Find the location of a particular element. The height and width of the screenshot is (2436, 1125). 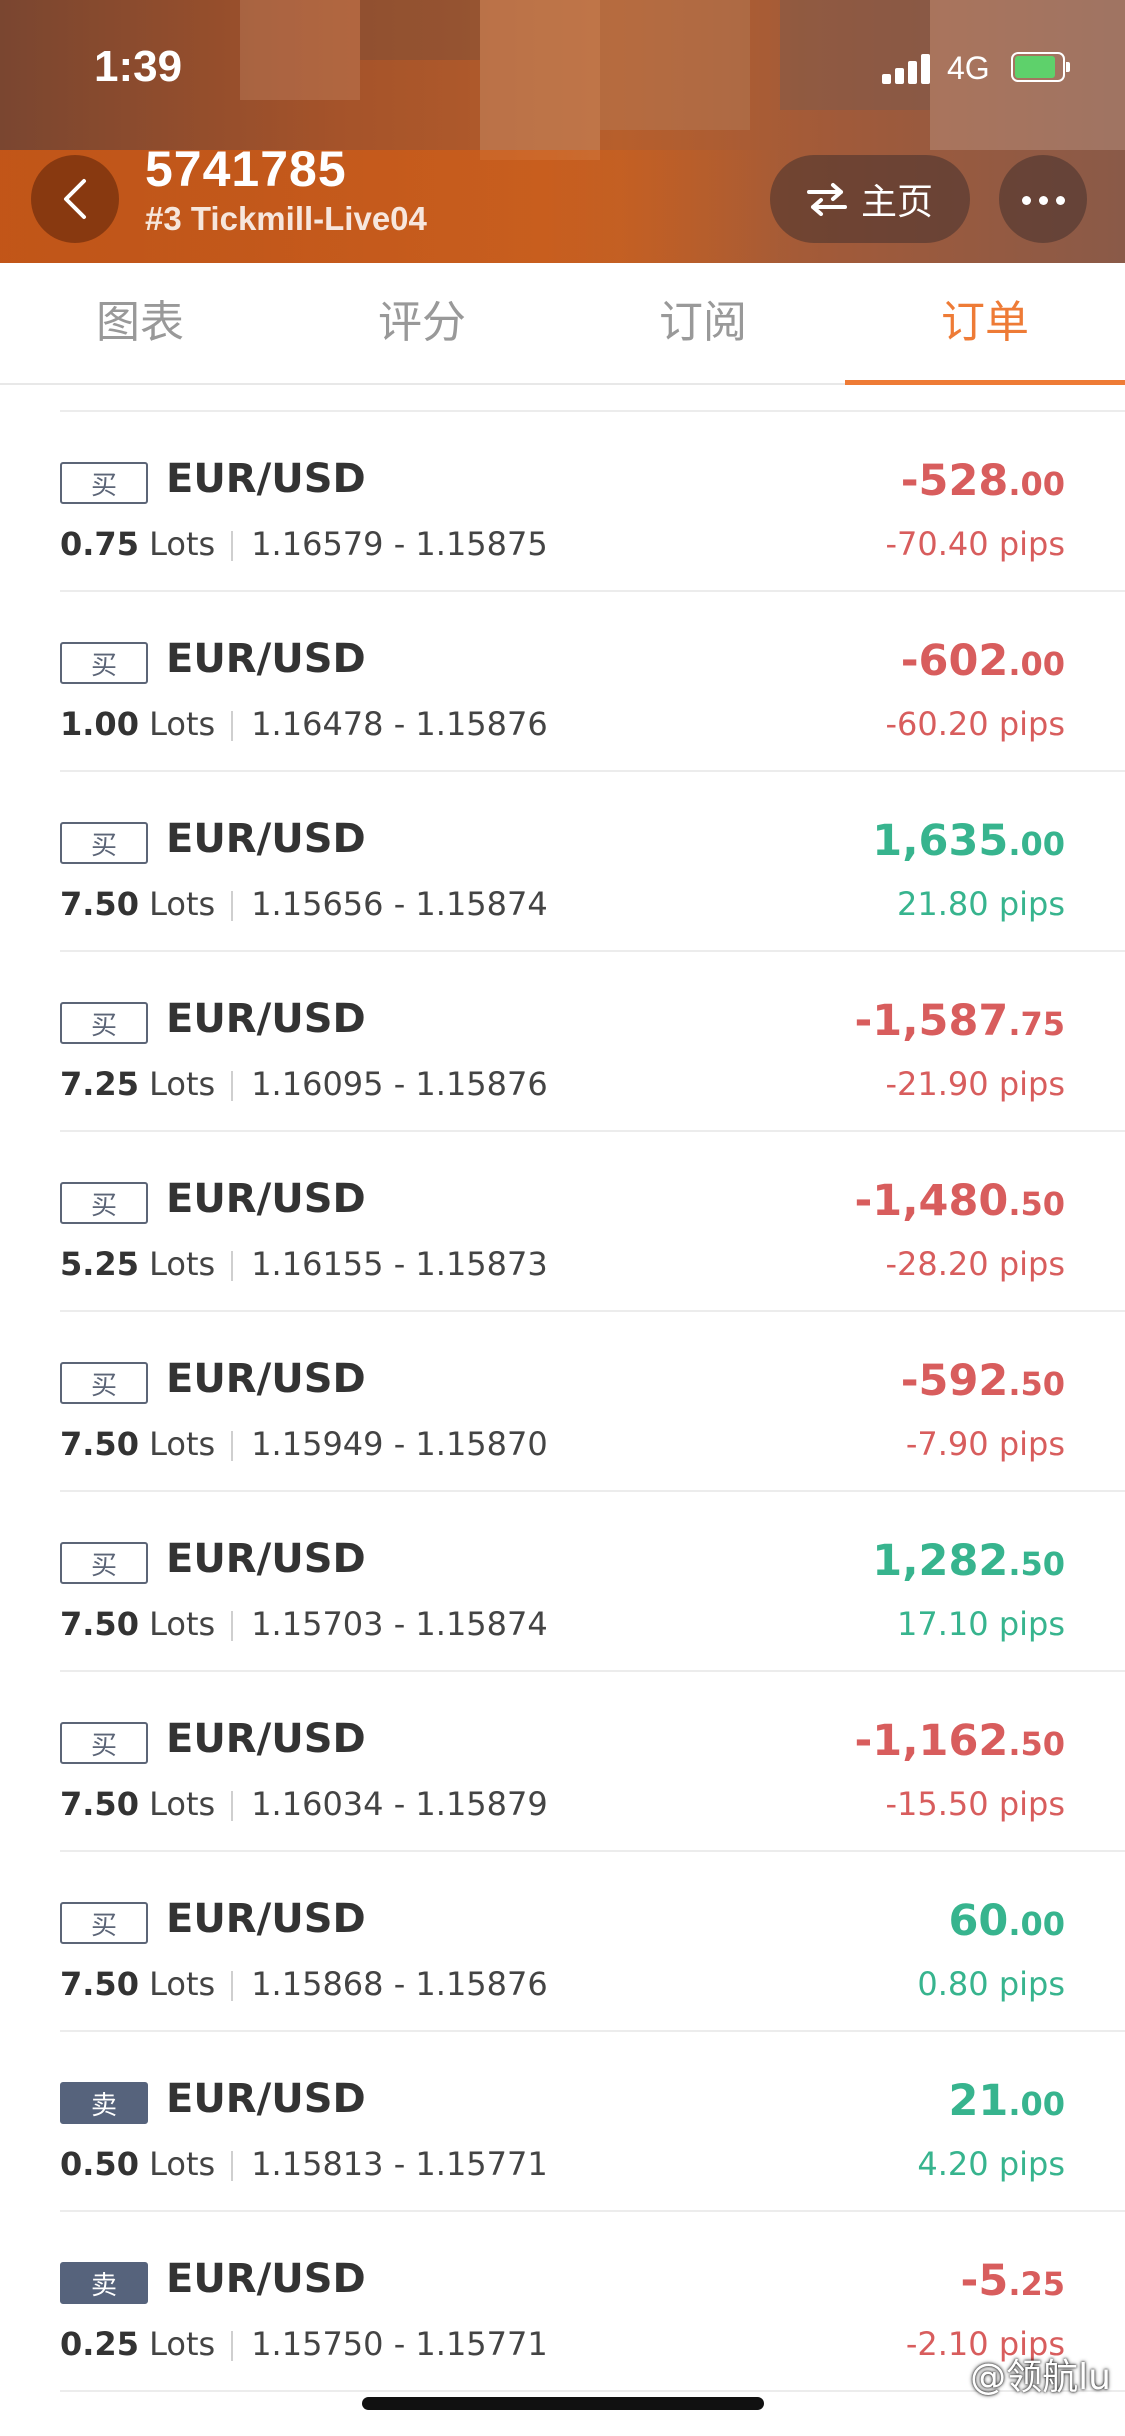

lots-value: 1.00 is located at coordinates (99, 724).